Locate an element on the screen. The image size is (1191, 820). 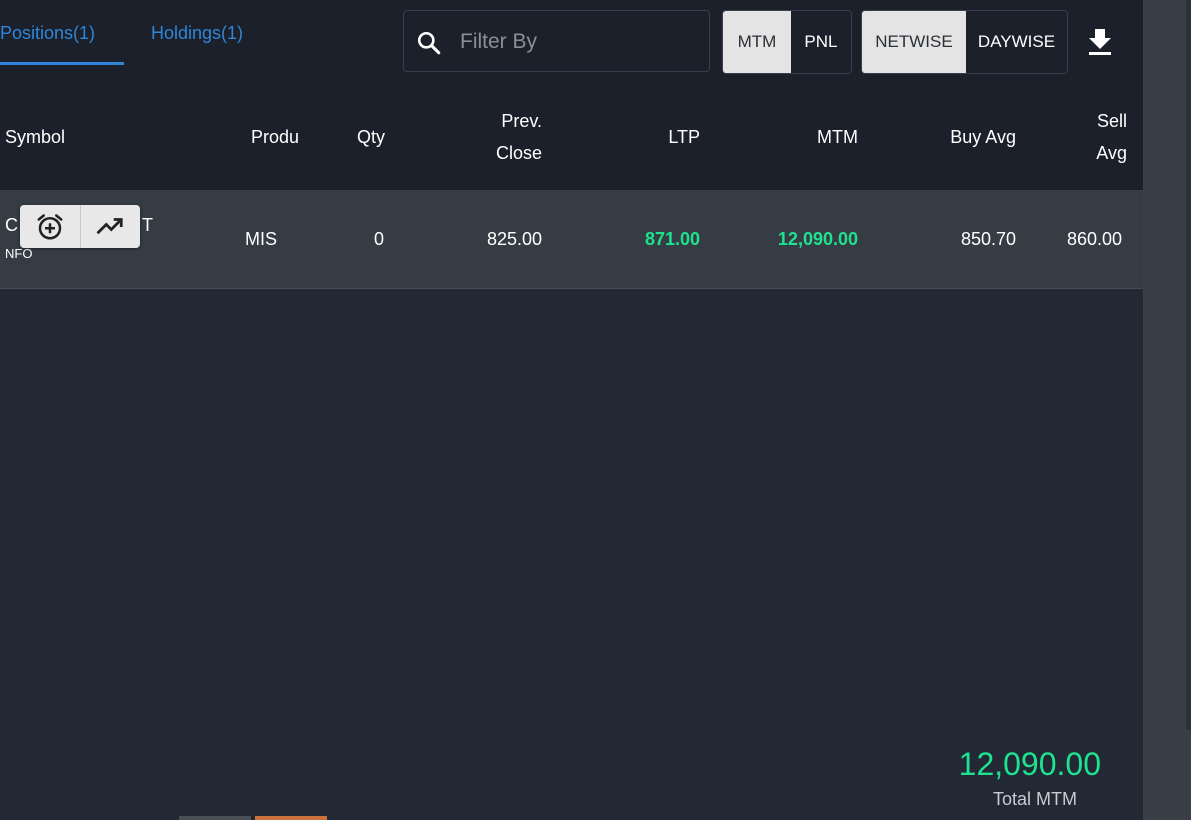
search-icon is located at coordinates (429, 43).